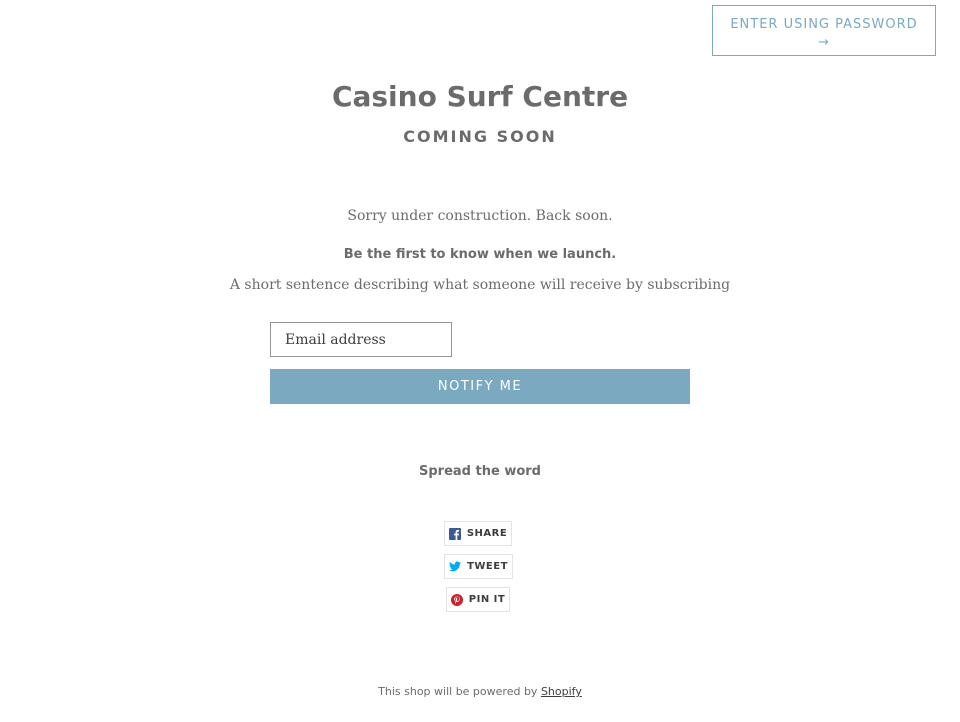  Describe the element at coordinates (824, 24) in the screenshot. I see `enter-password-label: ENTER USING PASSWORD` at that location.